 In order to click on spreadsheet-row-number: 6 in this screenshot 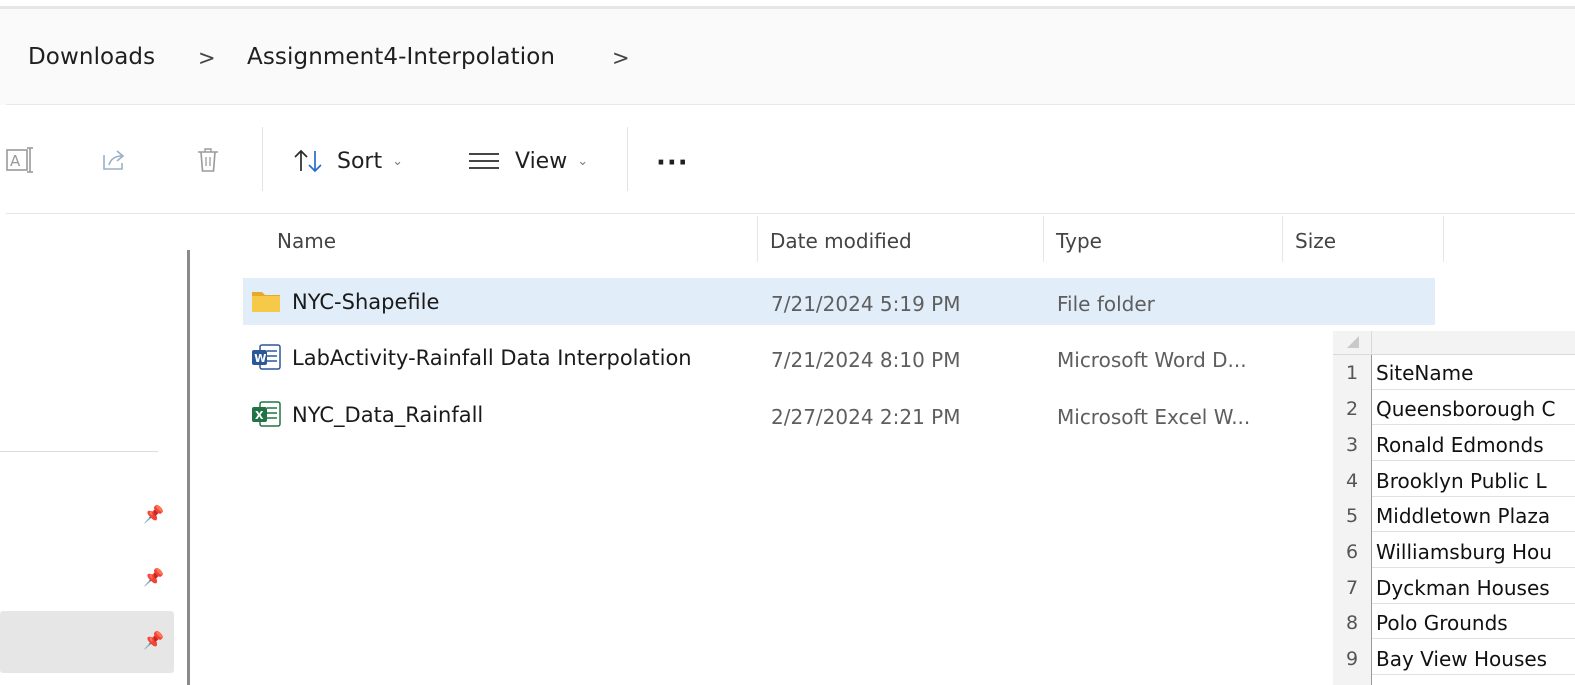, I will do `click(1352, 552)`.